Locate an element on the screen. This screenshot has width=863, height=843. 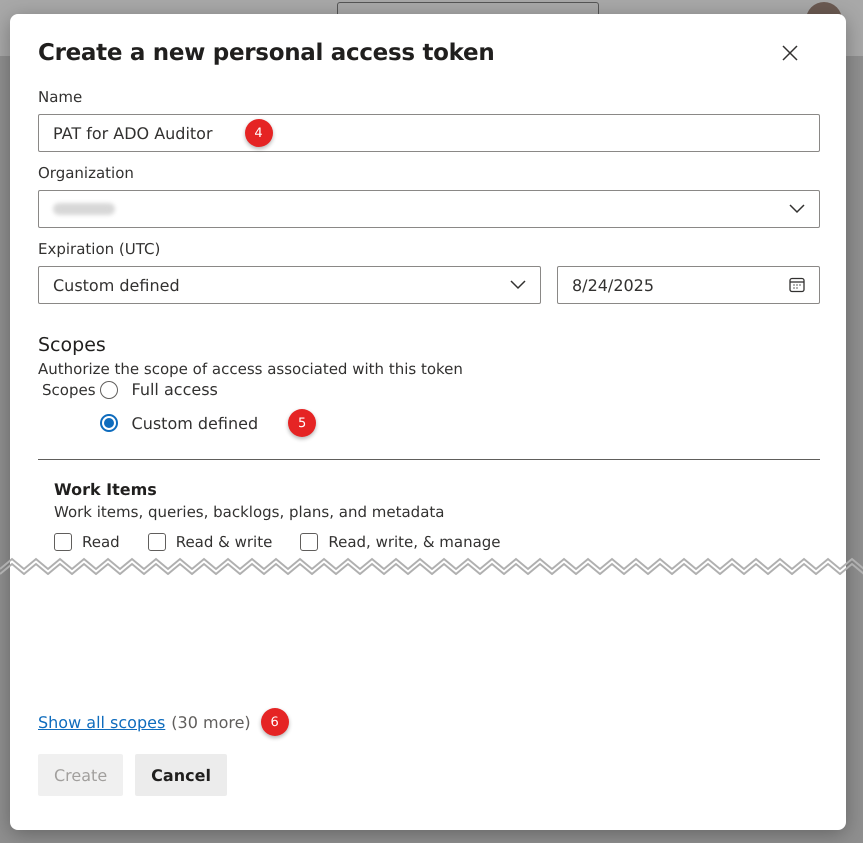
field-label: Name is located at coordinates (61, 97).